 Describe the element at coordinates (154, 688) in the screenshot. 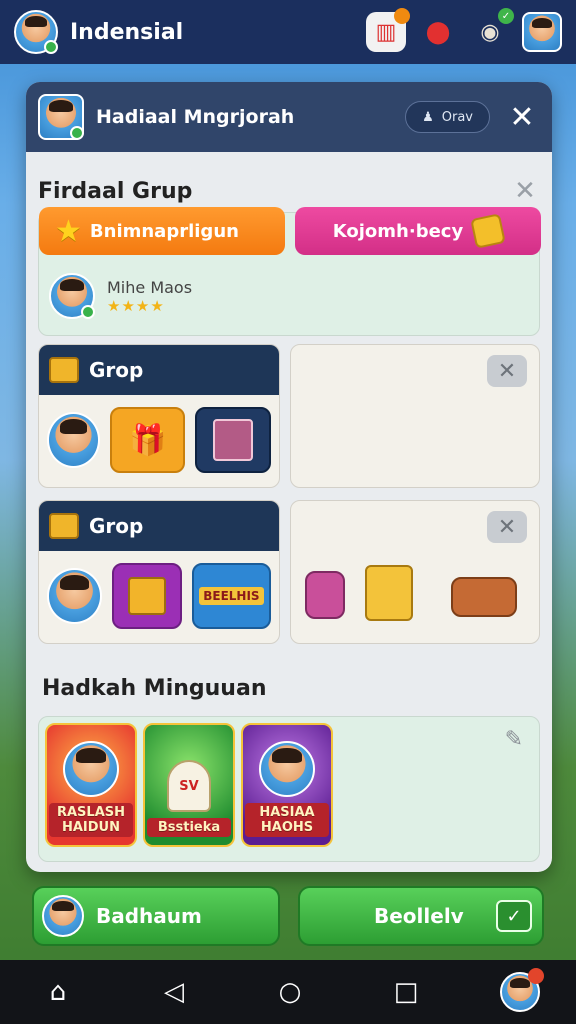

I see `minguuan-title: Hadkah Minguuan` at that location.